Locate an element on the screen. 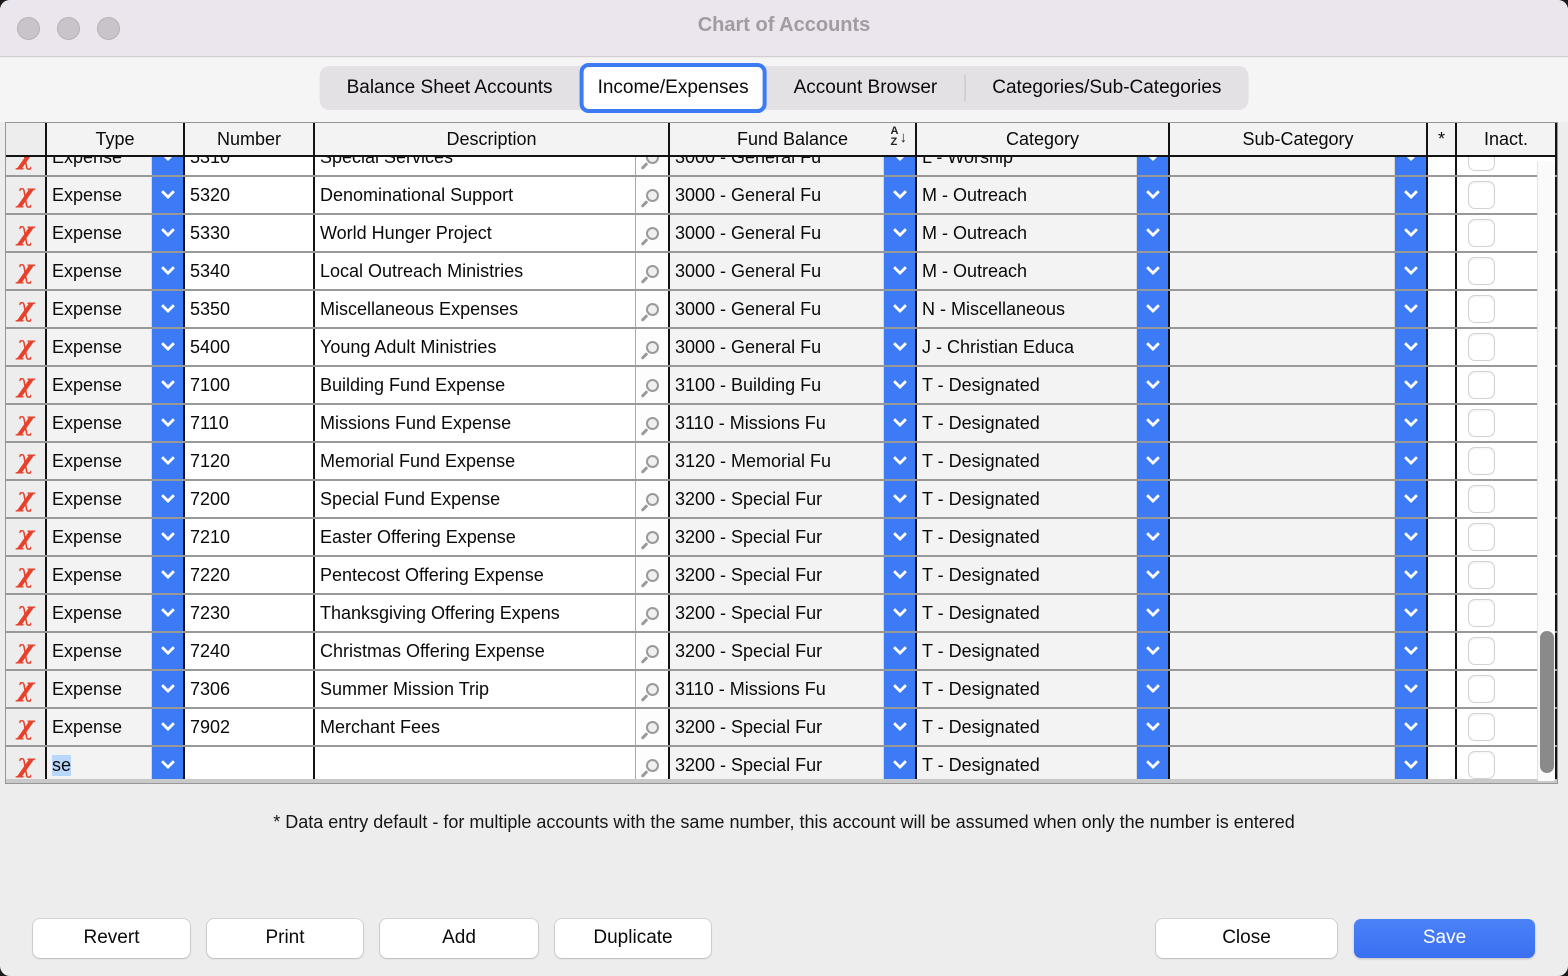 This screenshot has height=976, width=1568. number-input: 5310 is located at coordinates (249, 166).